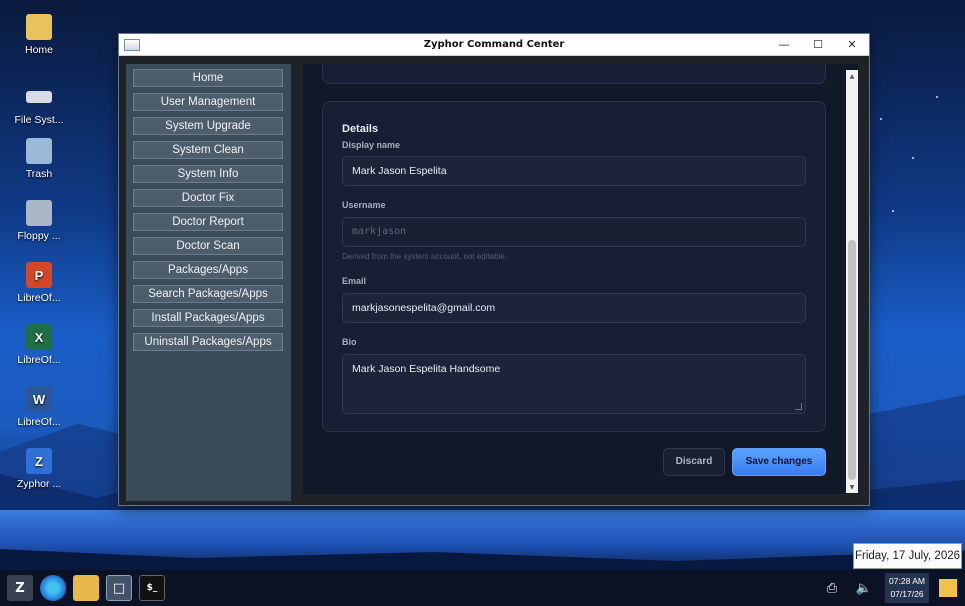  I want to click on sidebar-item-home: Home, so click(208, 78).